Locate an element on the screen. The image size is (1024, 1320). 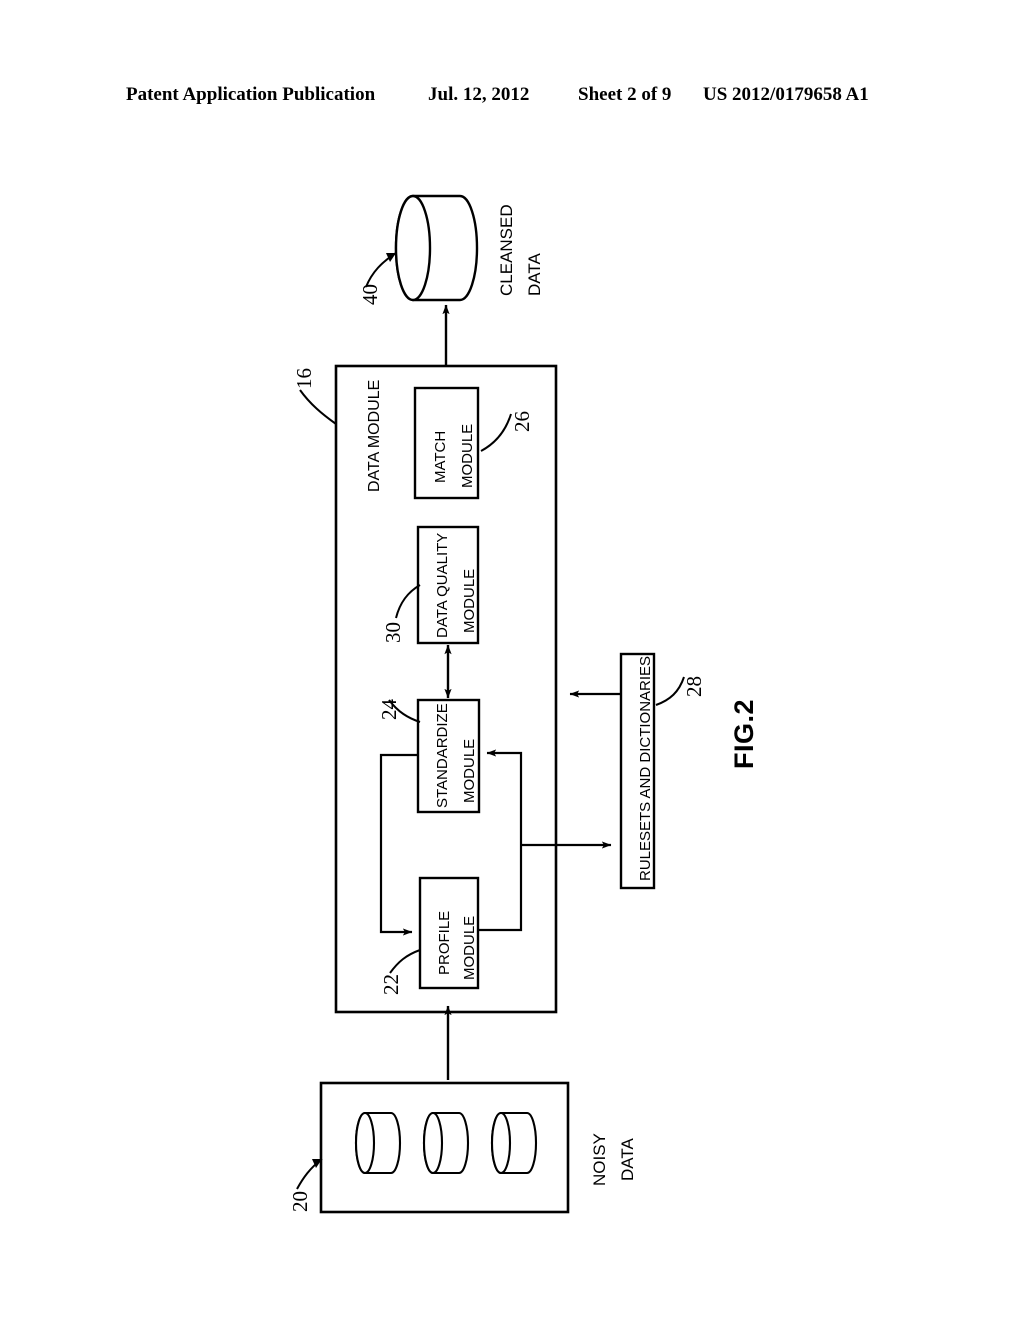
figure-caption: FIG.2 is located at coordinates (744, 733).